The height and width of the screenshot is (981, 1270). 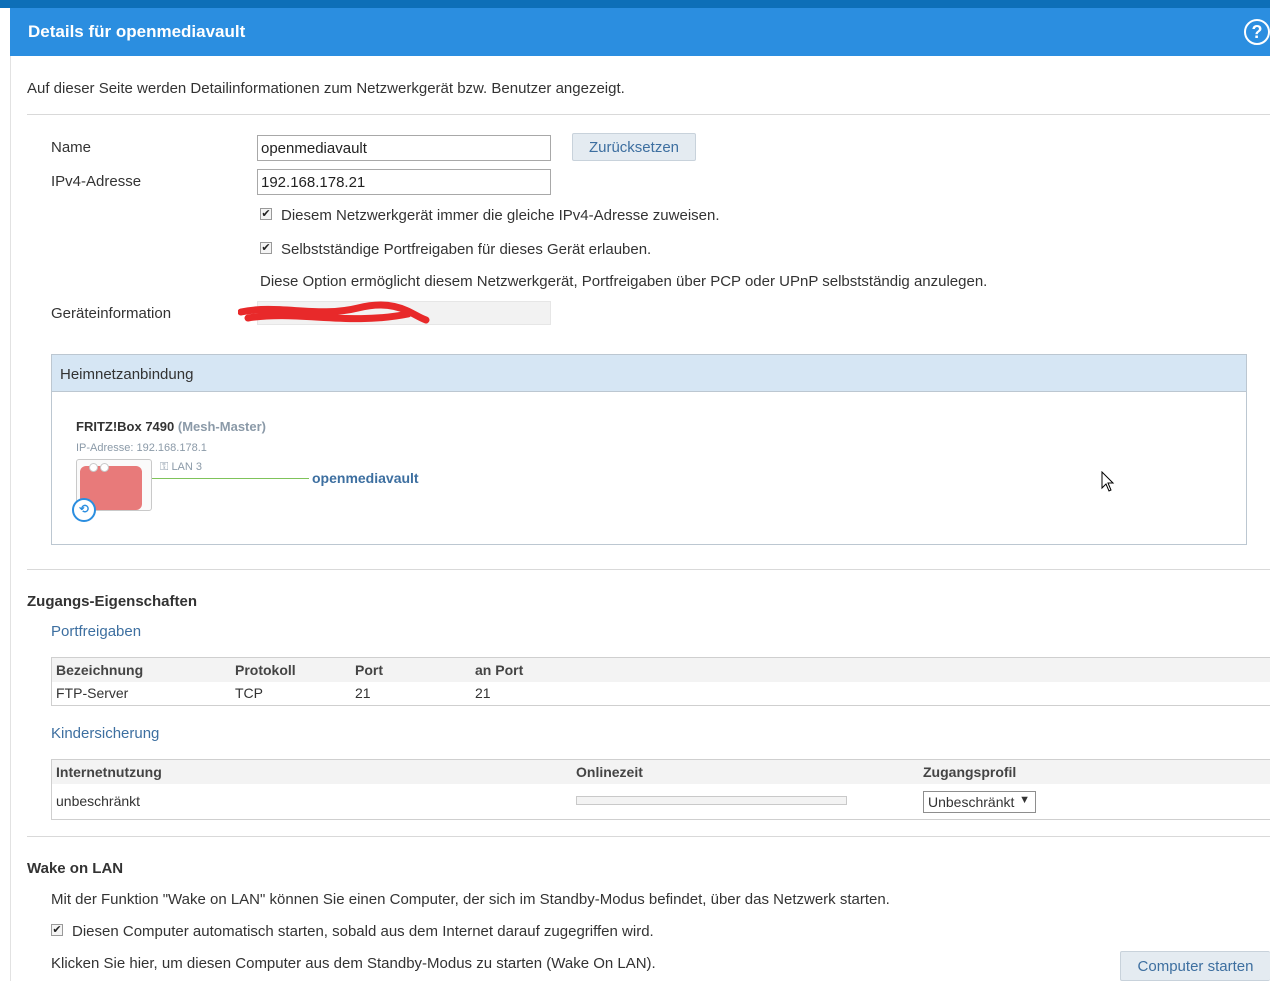 What do you see at coordinates (96, 181) in the screenshot?
I see `ipv4-label: IPv4-Adresse` at bounding box center [96, 181].